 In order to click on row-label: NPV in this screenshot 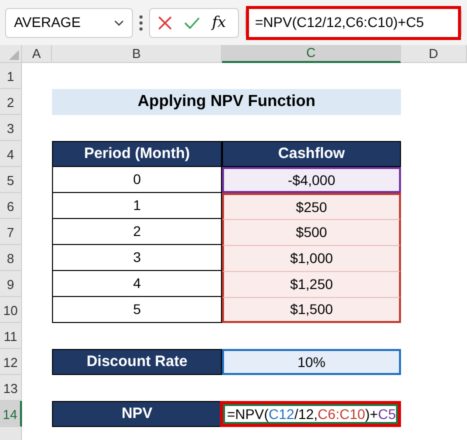, I will do `click(137, 414)`.